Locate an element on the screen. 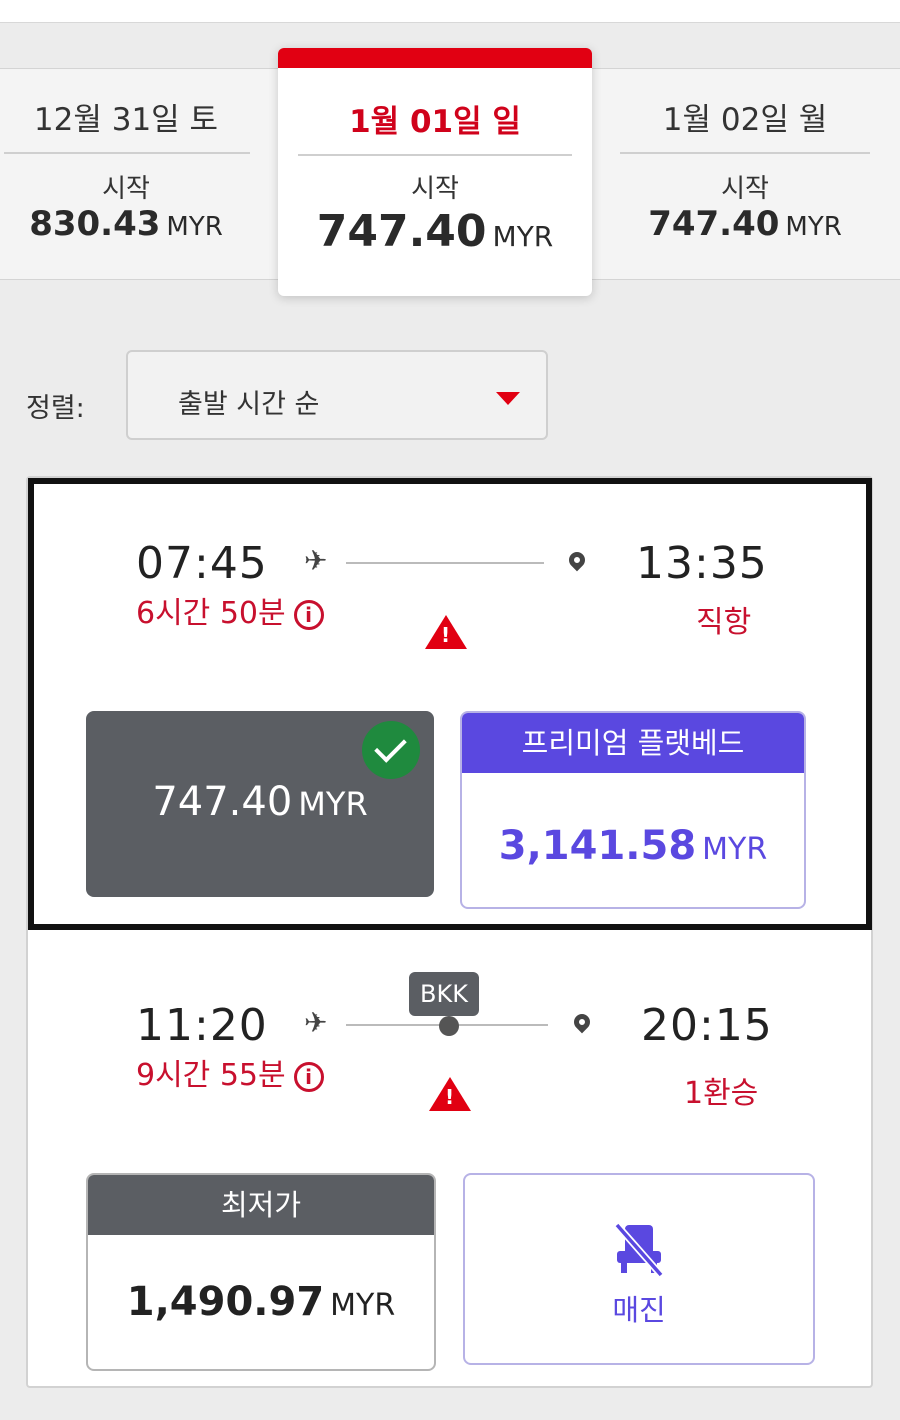 The image size is (900, 1420). stops-info: 1환승 is located at coordinates (721, 1093).